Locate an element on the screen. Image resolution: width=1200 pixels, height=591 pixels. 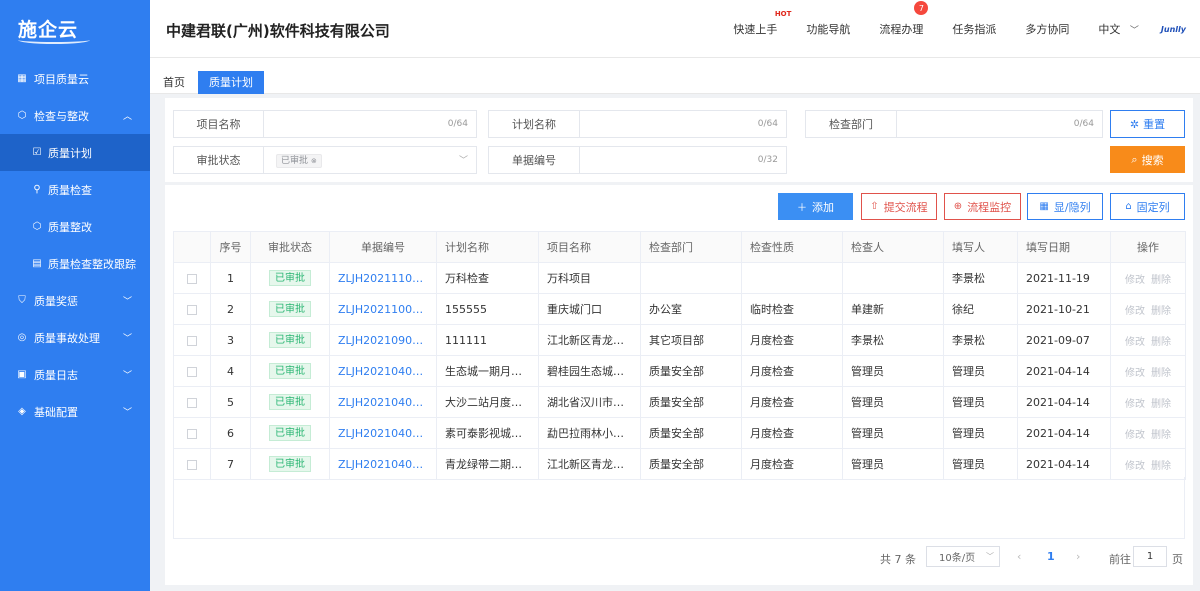
nav-quick-start: 快速上手 HOT is located at coordinates (762, 23).